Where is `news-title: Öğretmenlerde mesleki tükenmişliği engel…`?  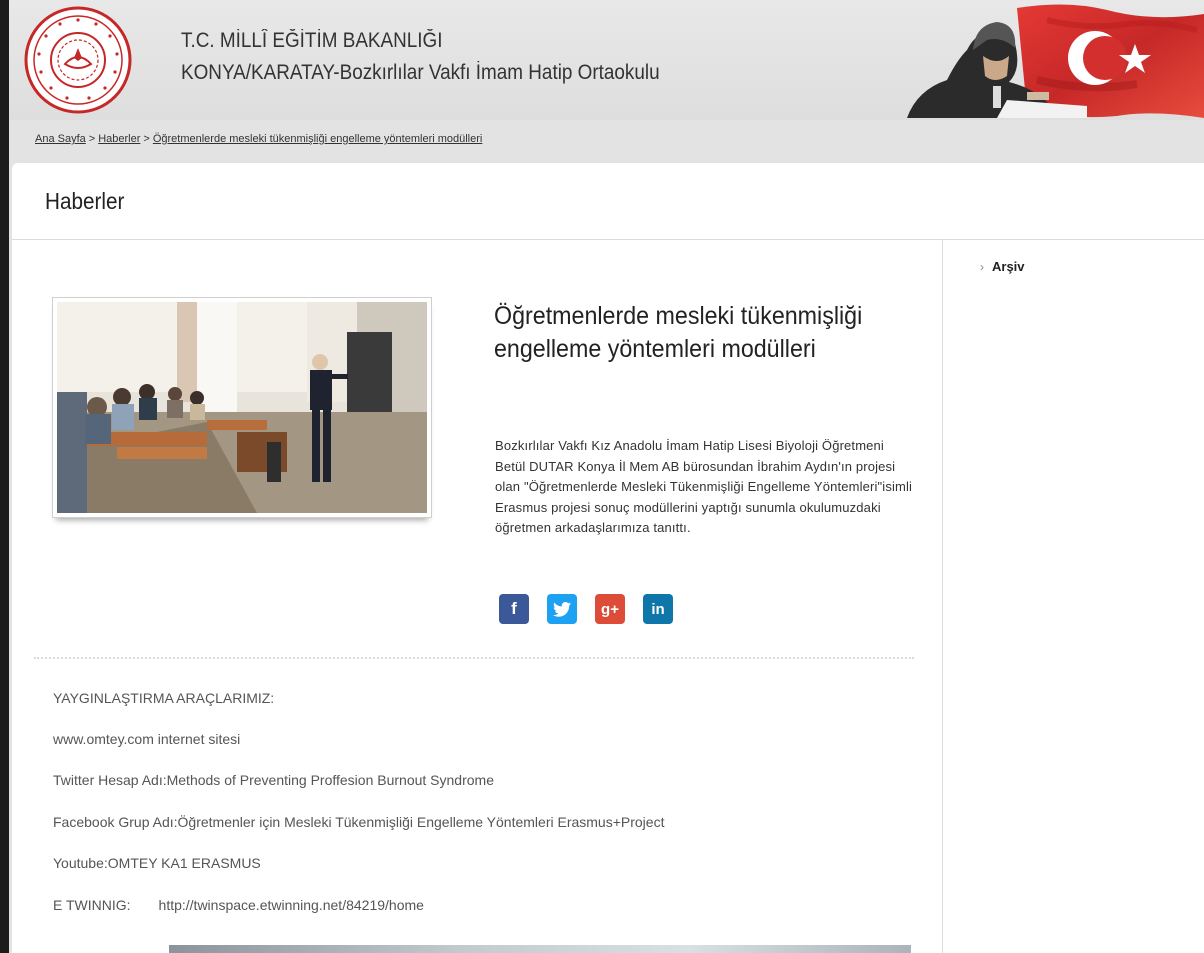 news-title: Öğretmenlerde mesleki tükenmişliği engel… is located at coordinates (678, 332).